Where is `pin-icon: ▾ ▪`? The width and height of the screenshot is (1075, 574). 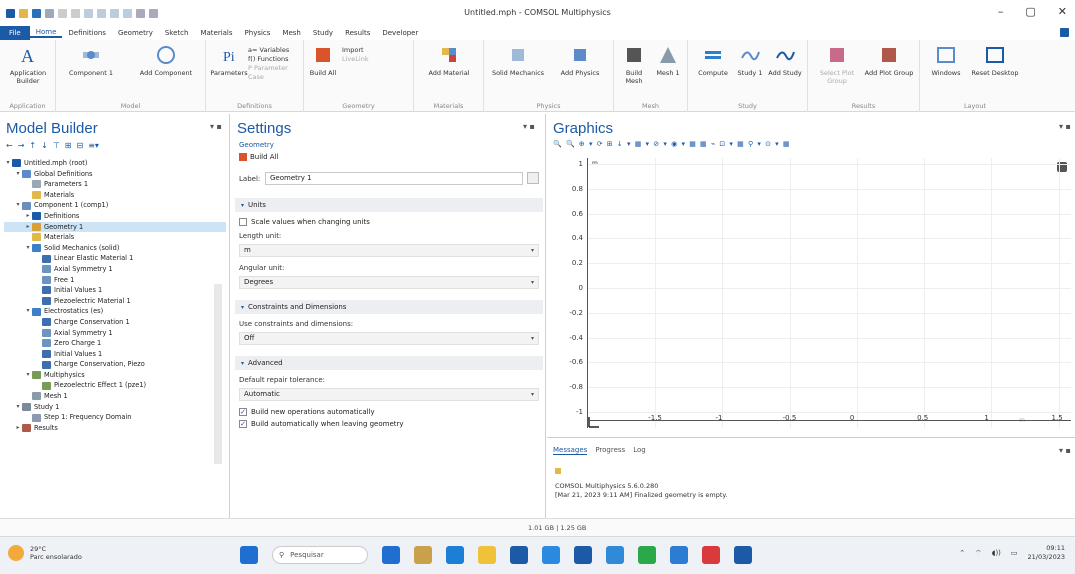
pin-icon: ▾ ▪ is located at coordinates (216, 126).